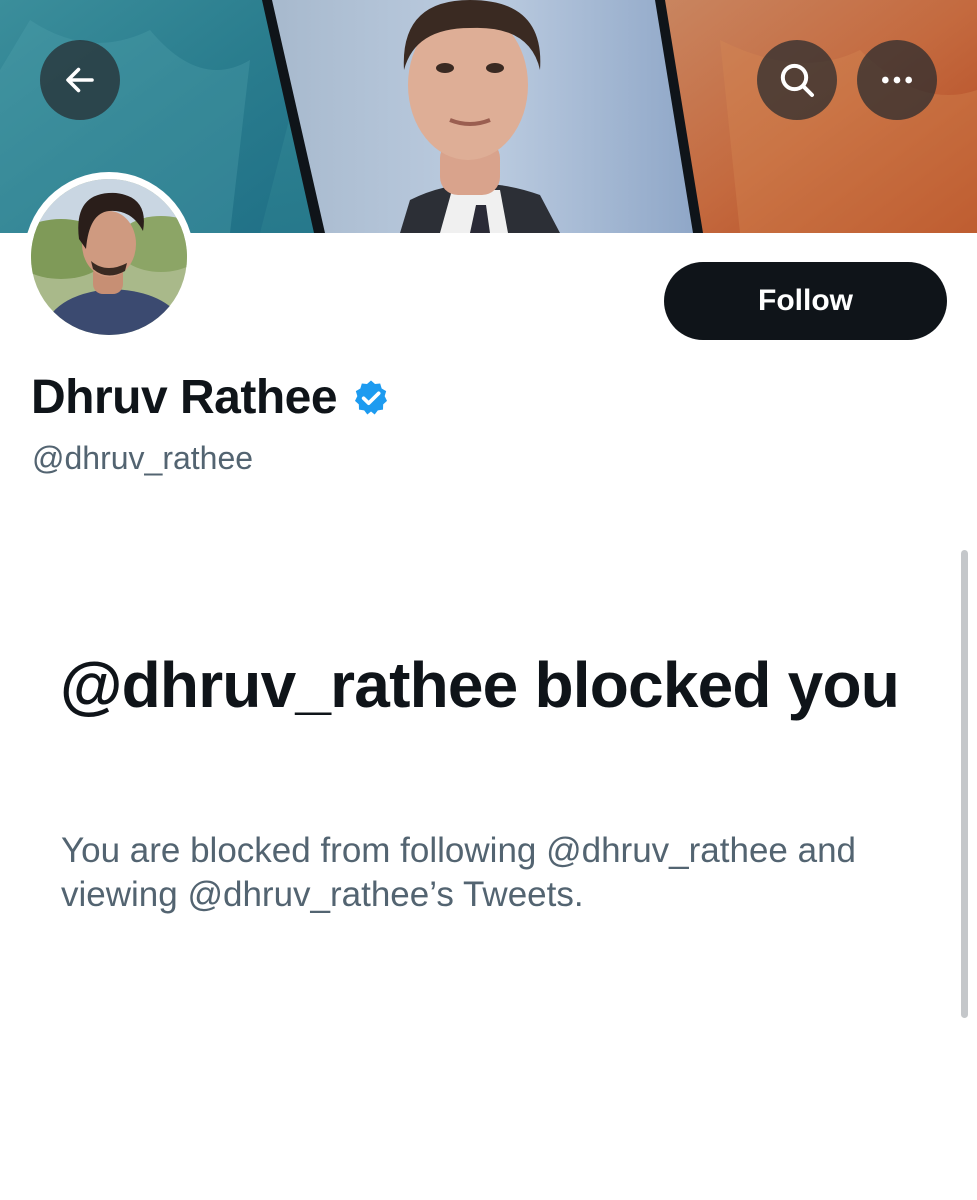 Image resolution: width=977 pixels, height=1200 pixels. I want to click on verified-badge-icon, so click(371, 397).